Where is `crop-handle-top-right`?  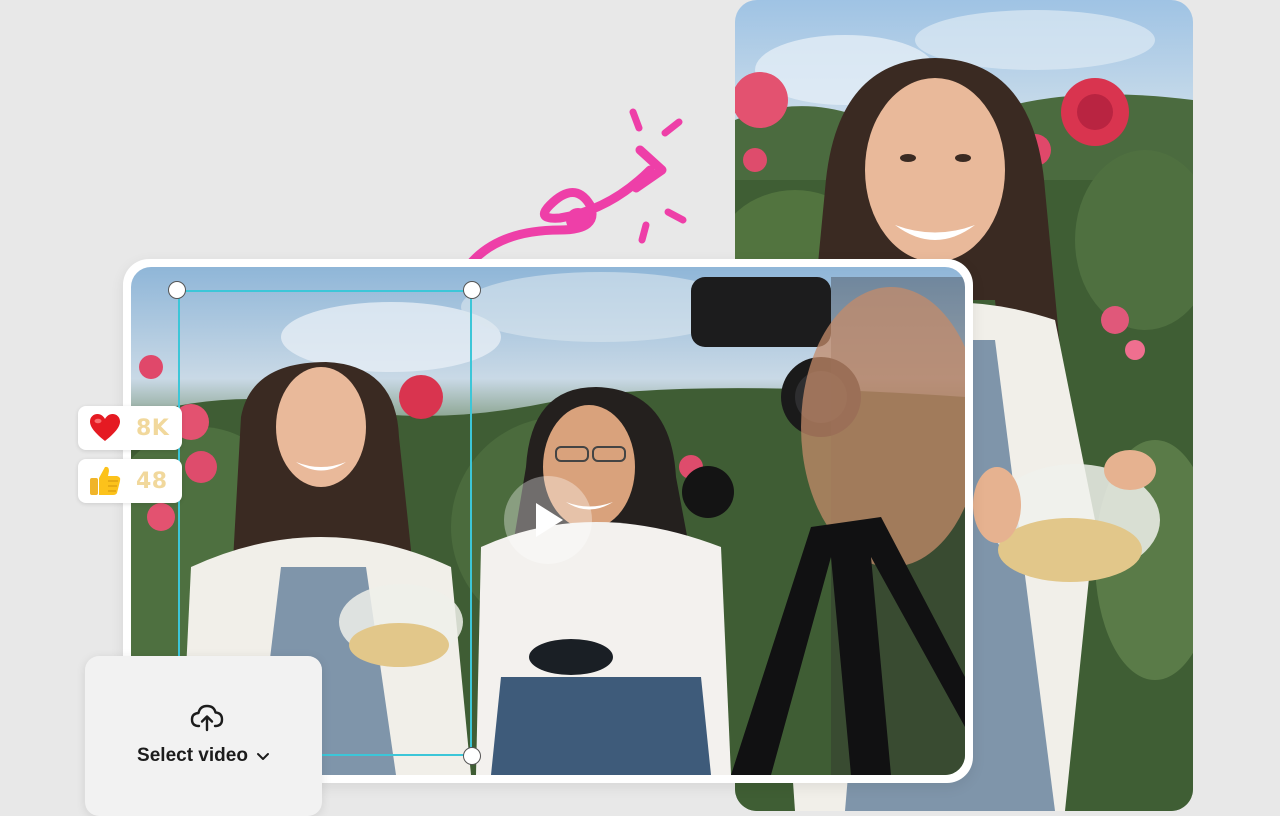 crop-handle-top-right is located at coordinates (472, 290).